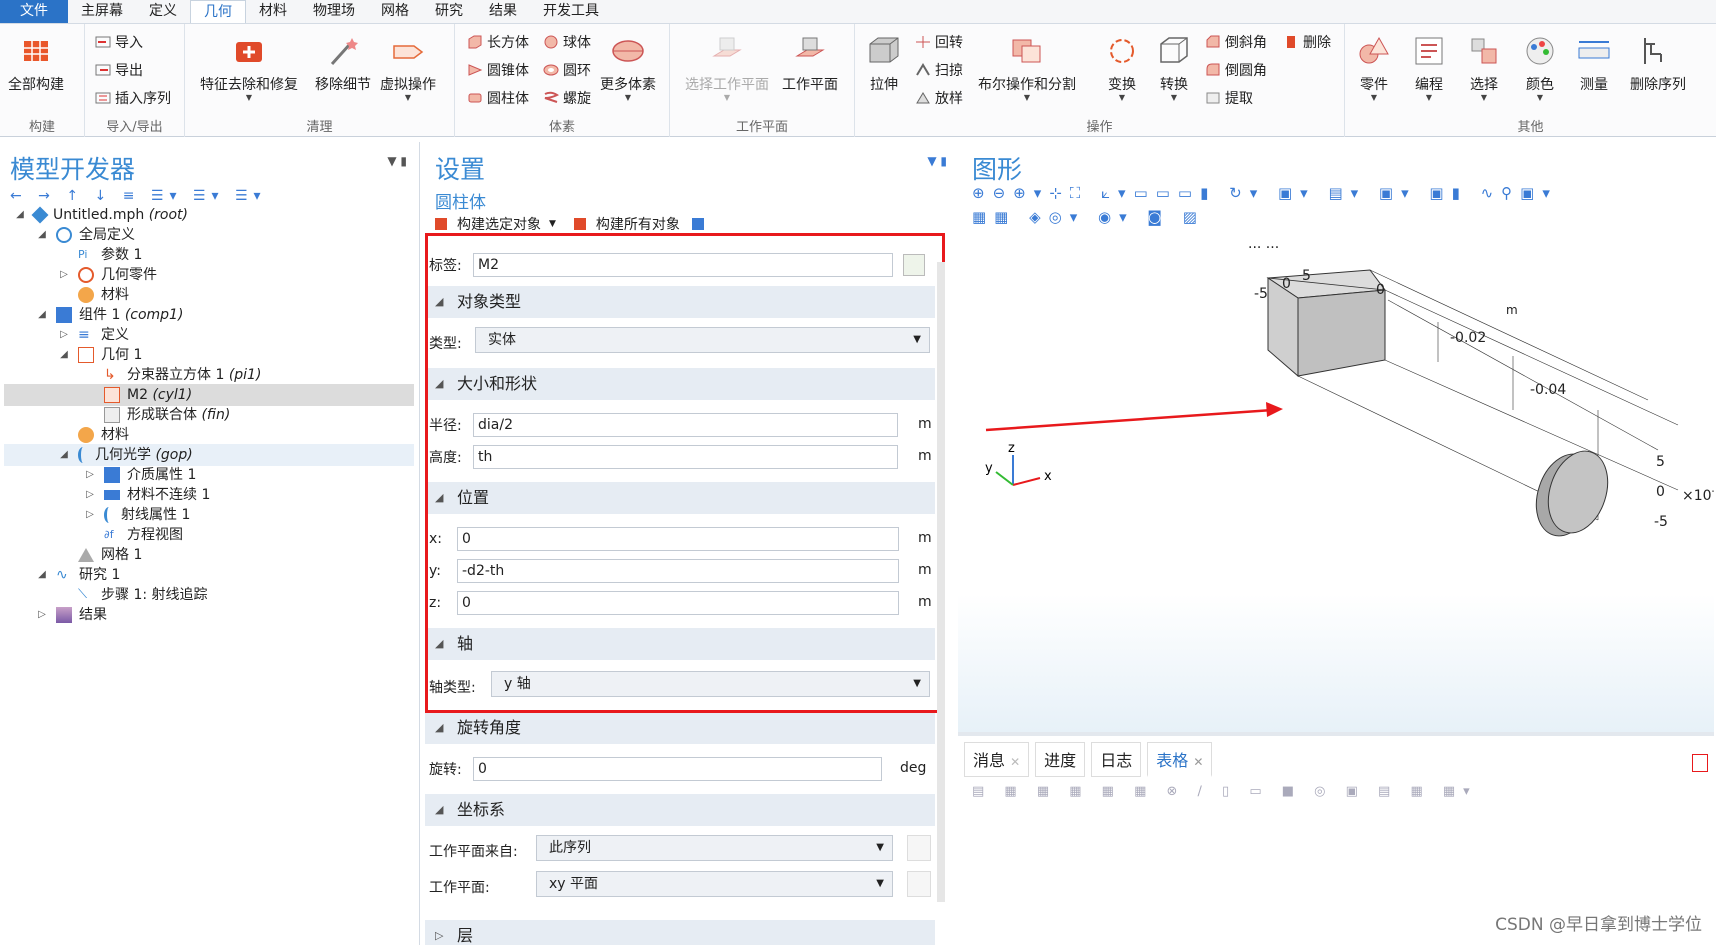  What do you see at coordinates (102, 11) in the screenshot?
I see `menu-home: 主屏幕` at bounding box center [102, 11].